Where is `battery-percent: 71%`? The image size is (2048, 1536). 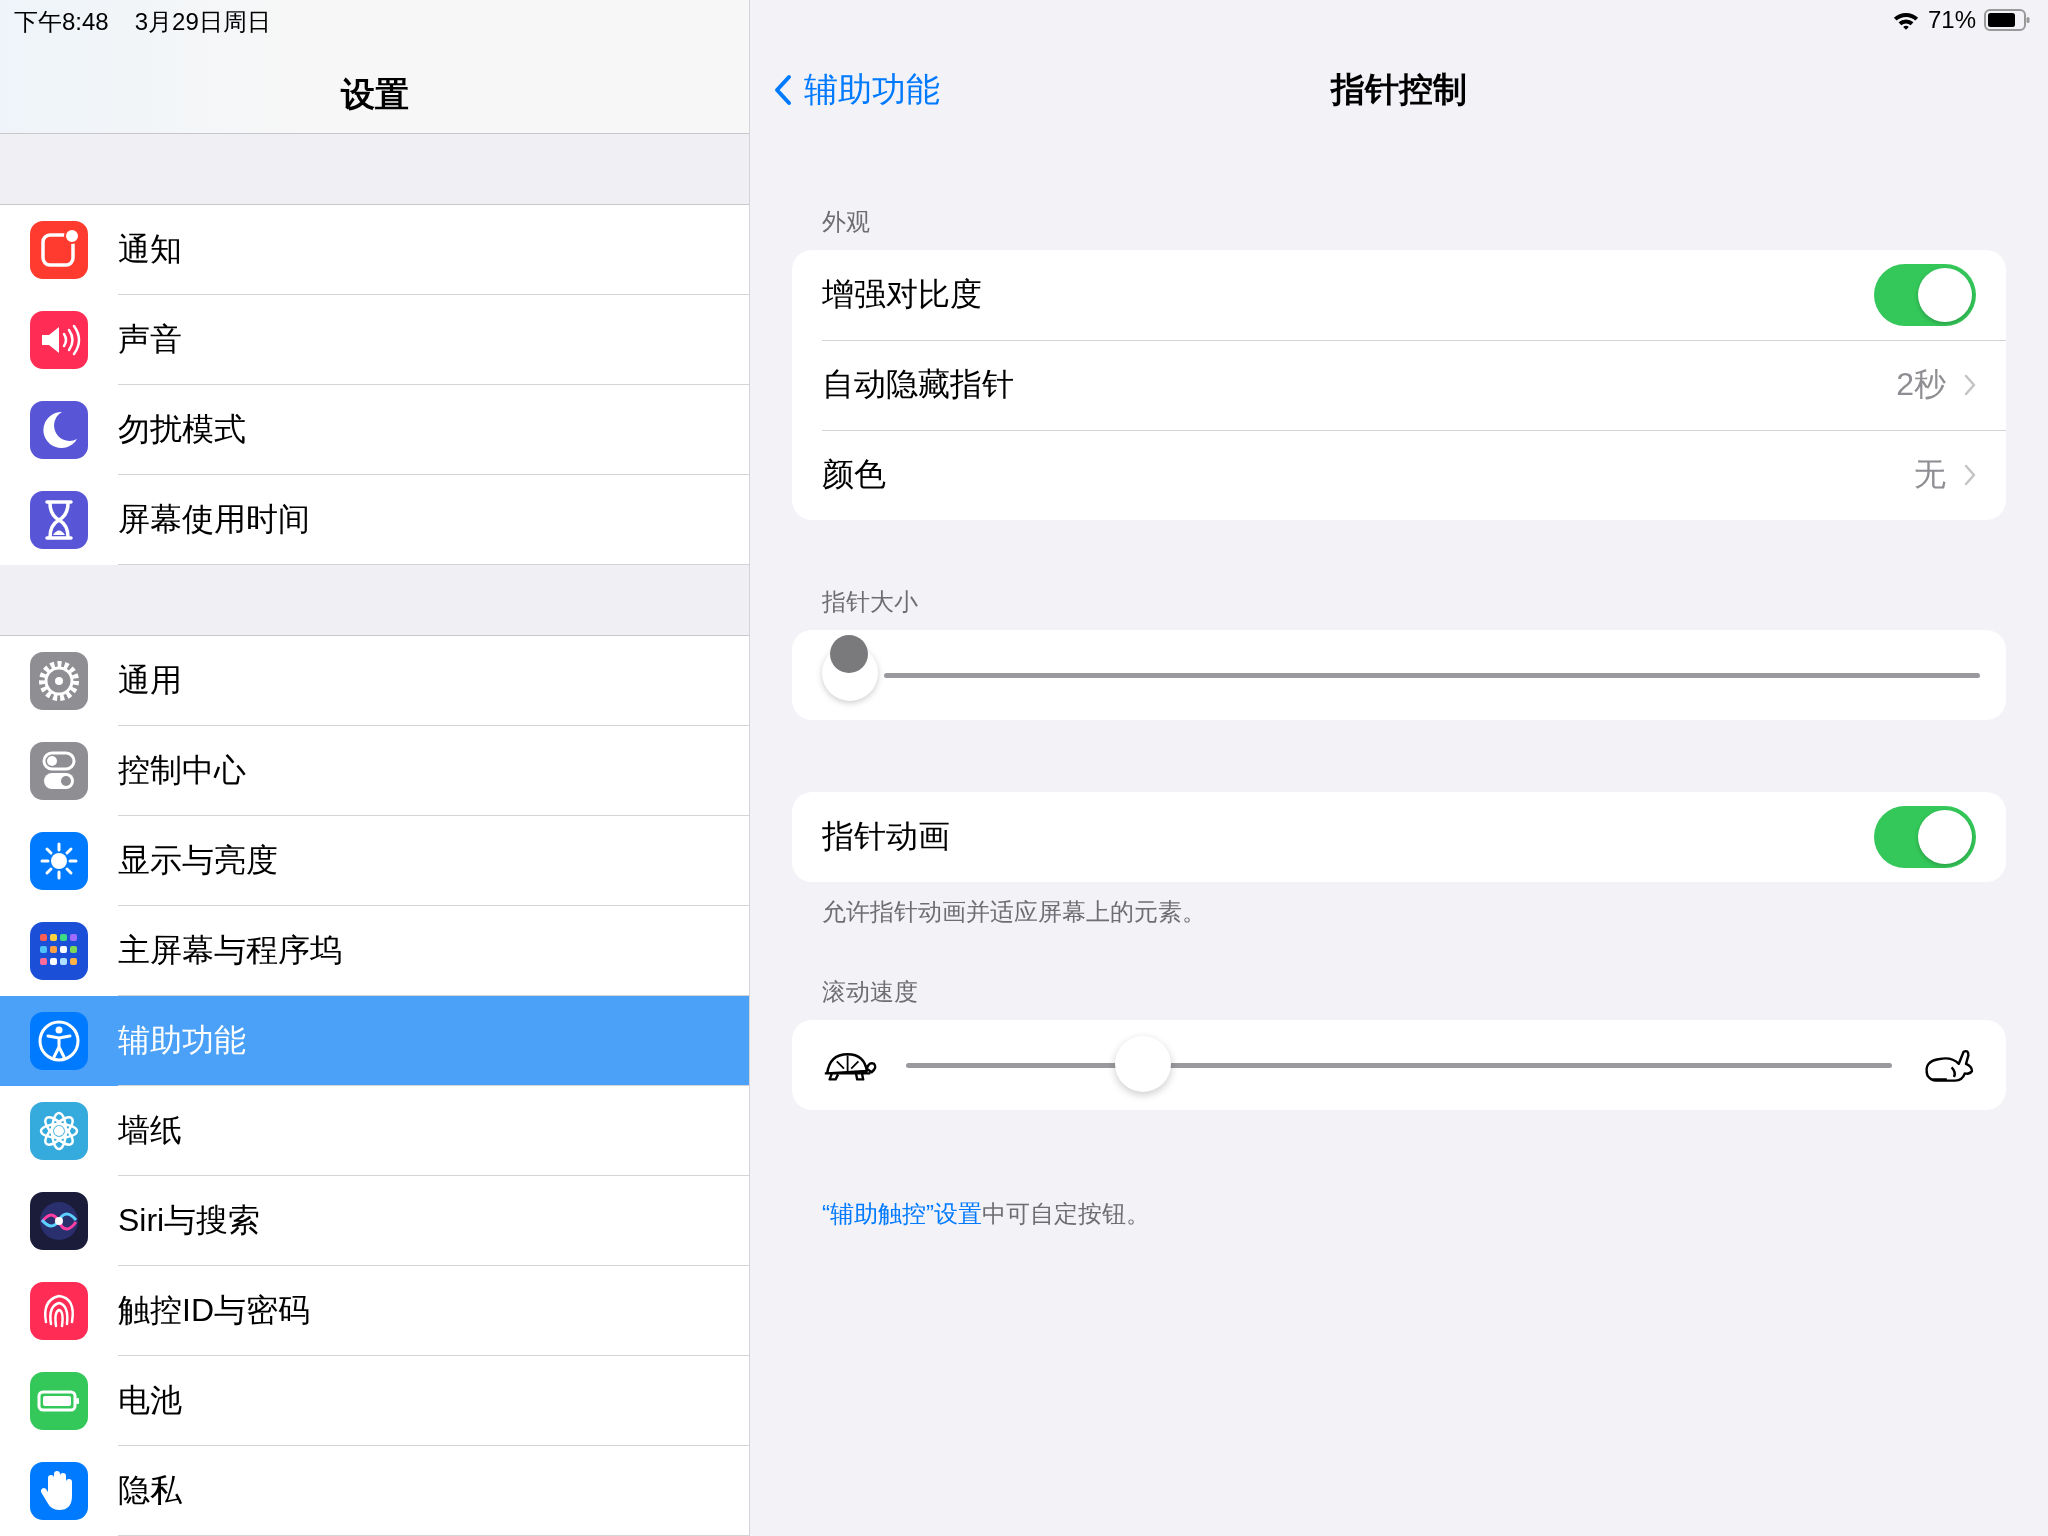
battery-percent: 71% is located at coordinates (1951, 20).